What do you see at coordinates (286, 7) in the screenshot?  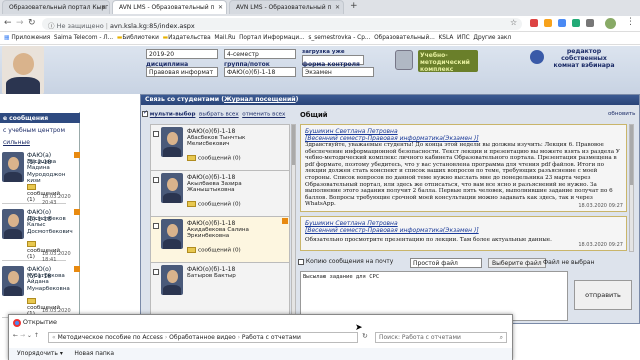 I see `browser-tab: AVN LMS - Образовательный п ✕` at bounding box center [286, 7].